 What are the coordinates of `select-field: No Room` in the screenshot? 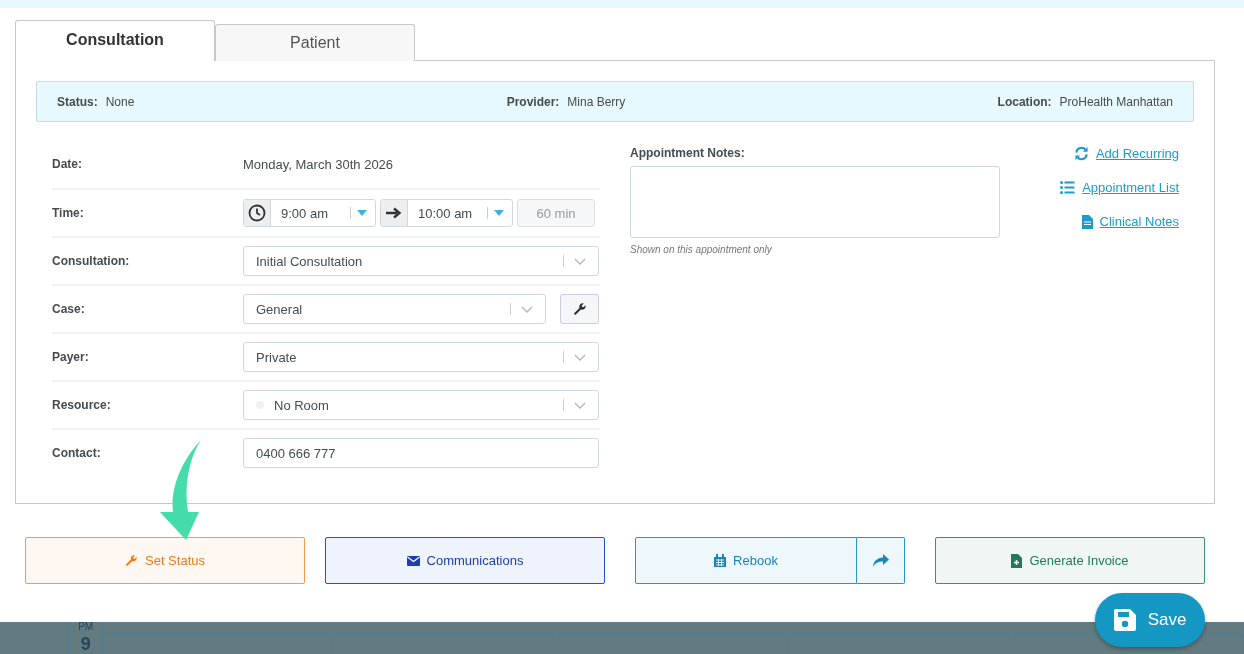 It's located at (421, 405).